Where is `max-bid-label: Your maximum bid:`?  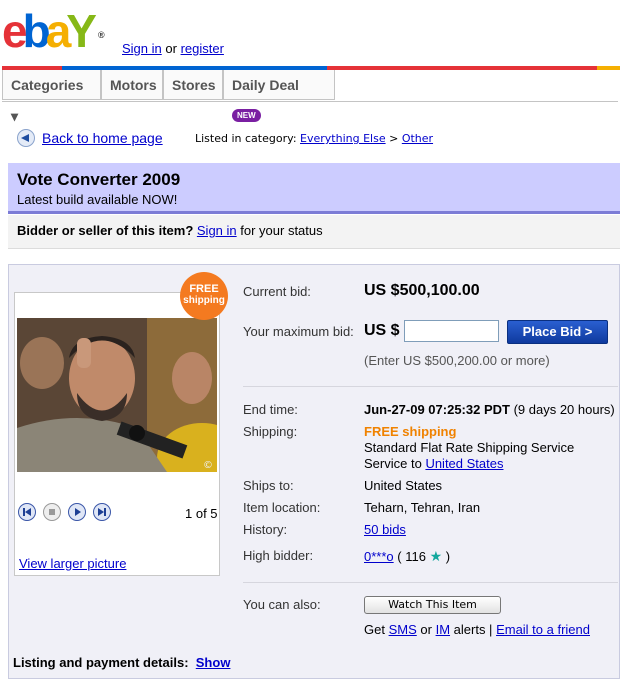
max-bid-label: Your maximum bid: is located at coordinates (298, 331).